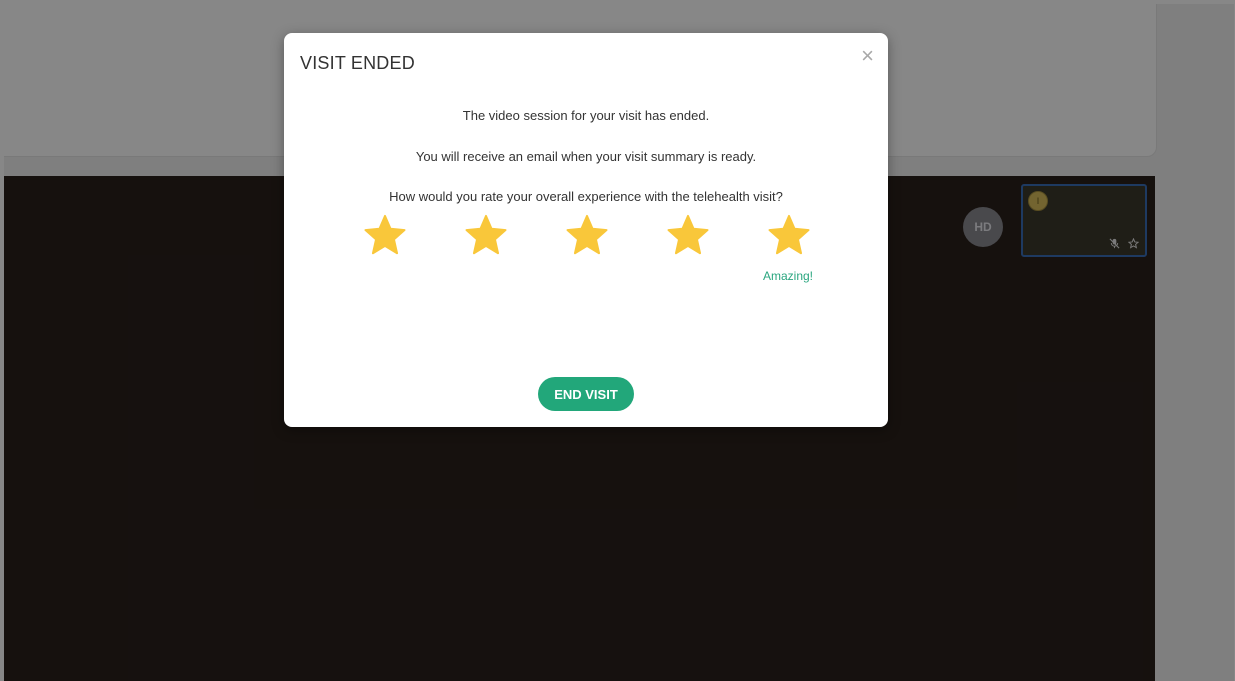 Image resolution: width=1235 pixels, height=681 pixels. Describe the element at coordinates (788, 276) in the screenshot. I see `rating-label: Amazing!` at that location.